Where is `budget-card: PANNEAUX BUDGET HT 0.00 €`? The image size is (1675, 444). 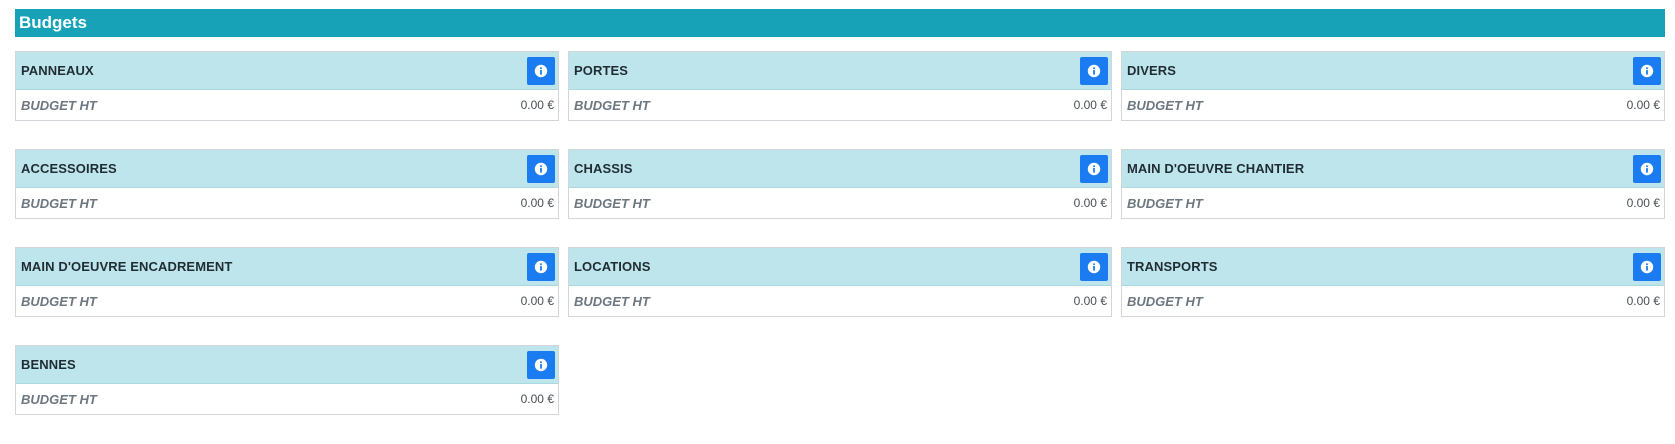
budget-card: PANNEAUX BUDGET HT 0.00 € is located at coordinates (287, 86).